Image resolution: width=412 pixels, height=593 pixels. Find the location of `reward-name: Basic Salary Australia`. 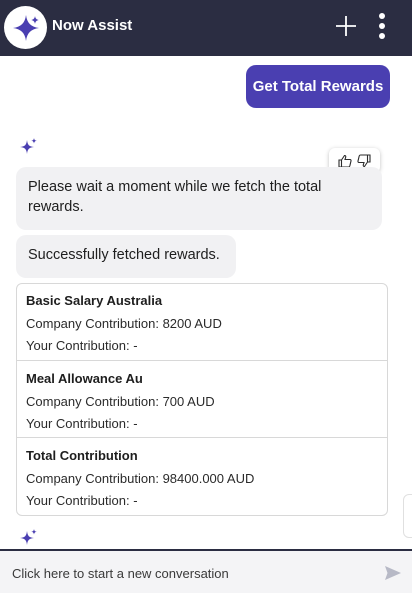

reward-name: Basic Salary Australia is located at coordinates (94, 300).